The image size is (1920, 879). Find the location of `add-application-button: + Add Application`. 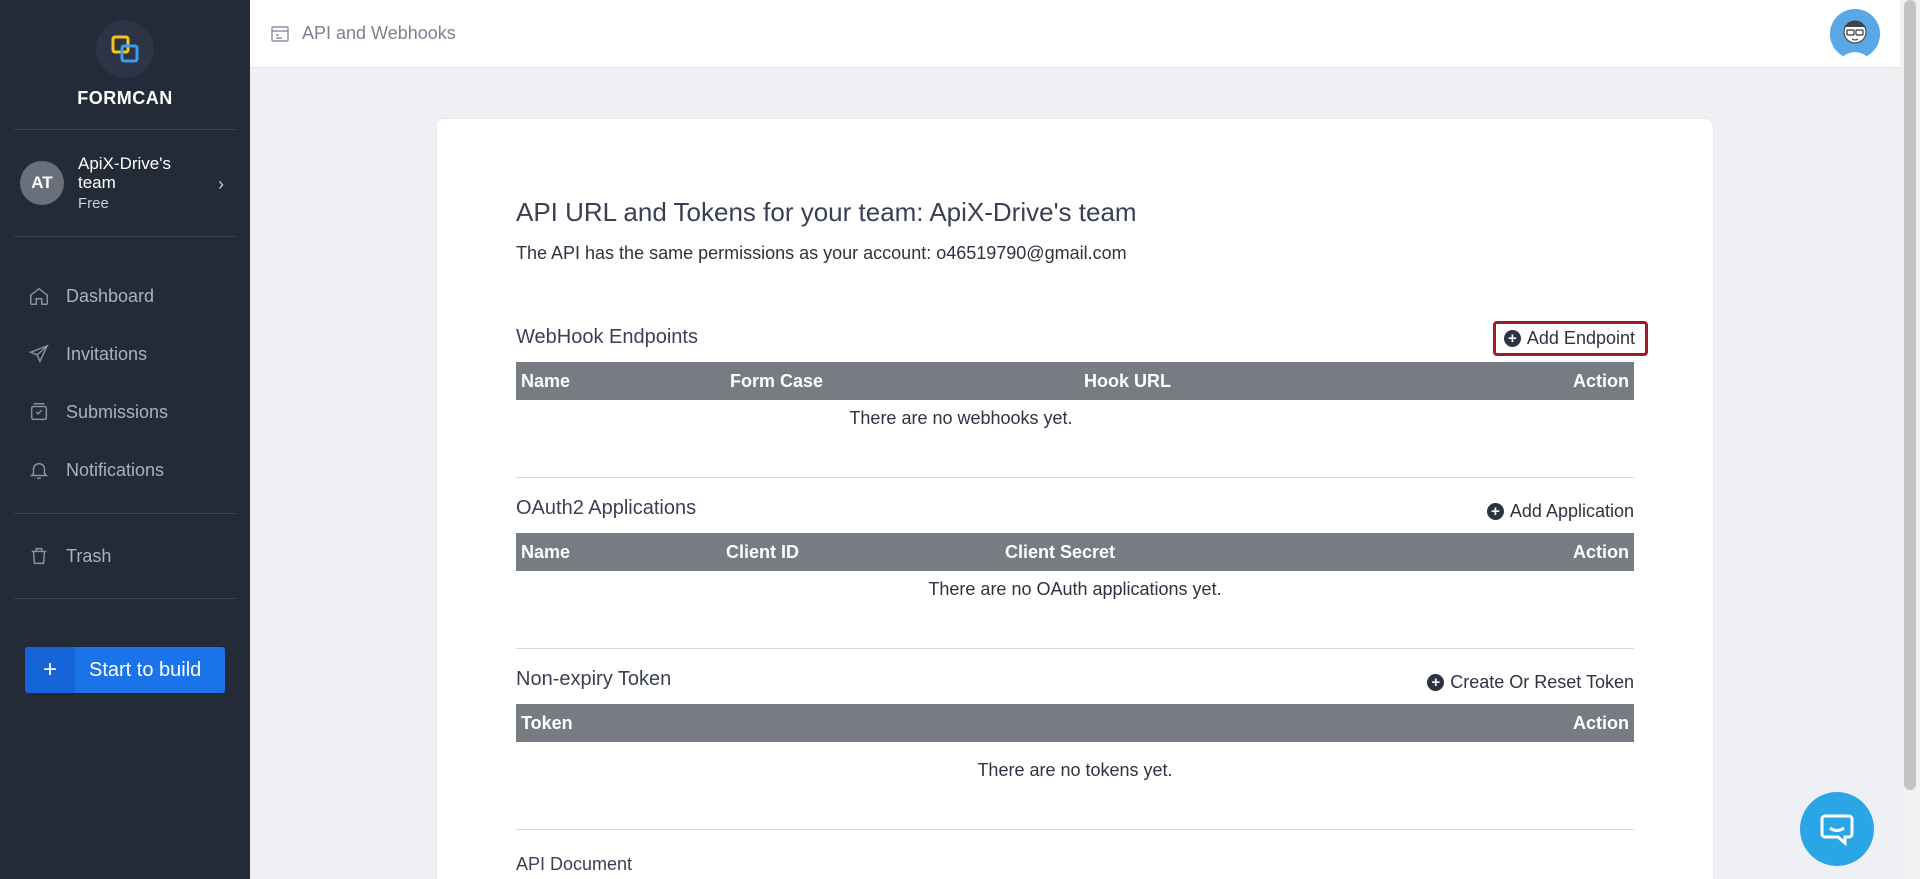

add-application-button: + Add Application is located at coordinates (1560, 511).